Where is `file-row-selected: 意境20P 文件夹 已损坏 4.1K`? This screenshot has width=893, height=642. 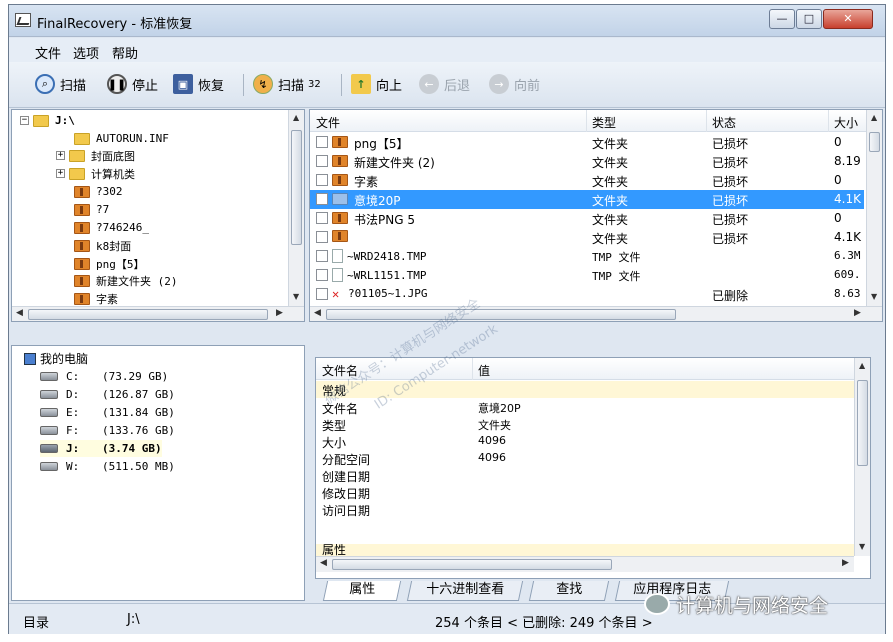
file-row-selected: 意境20P 文件夹 已损坏 4.1K is located at coordinates (587, 199).